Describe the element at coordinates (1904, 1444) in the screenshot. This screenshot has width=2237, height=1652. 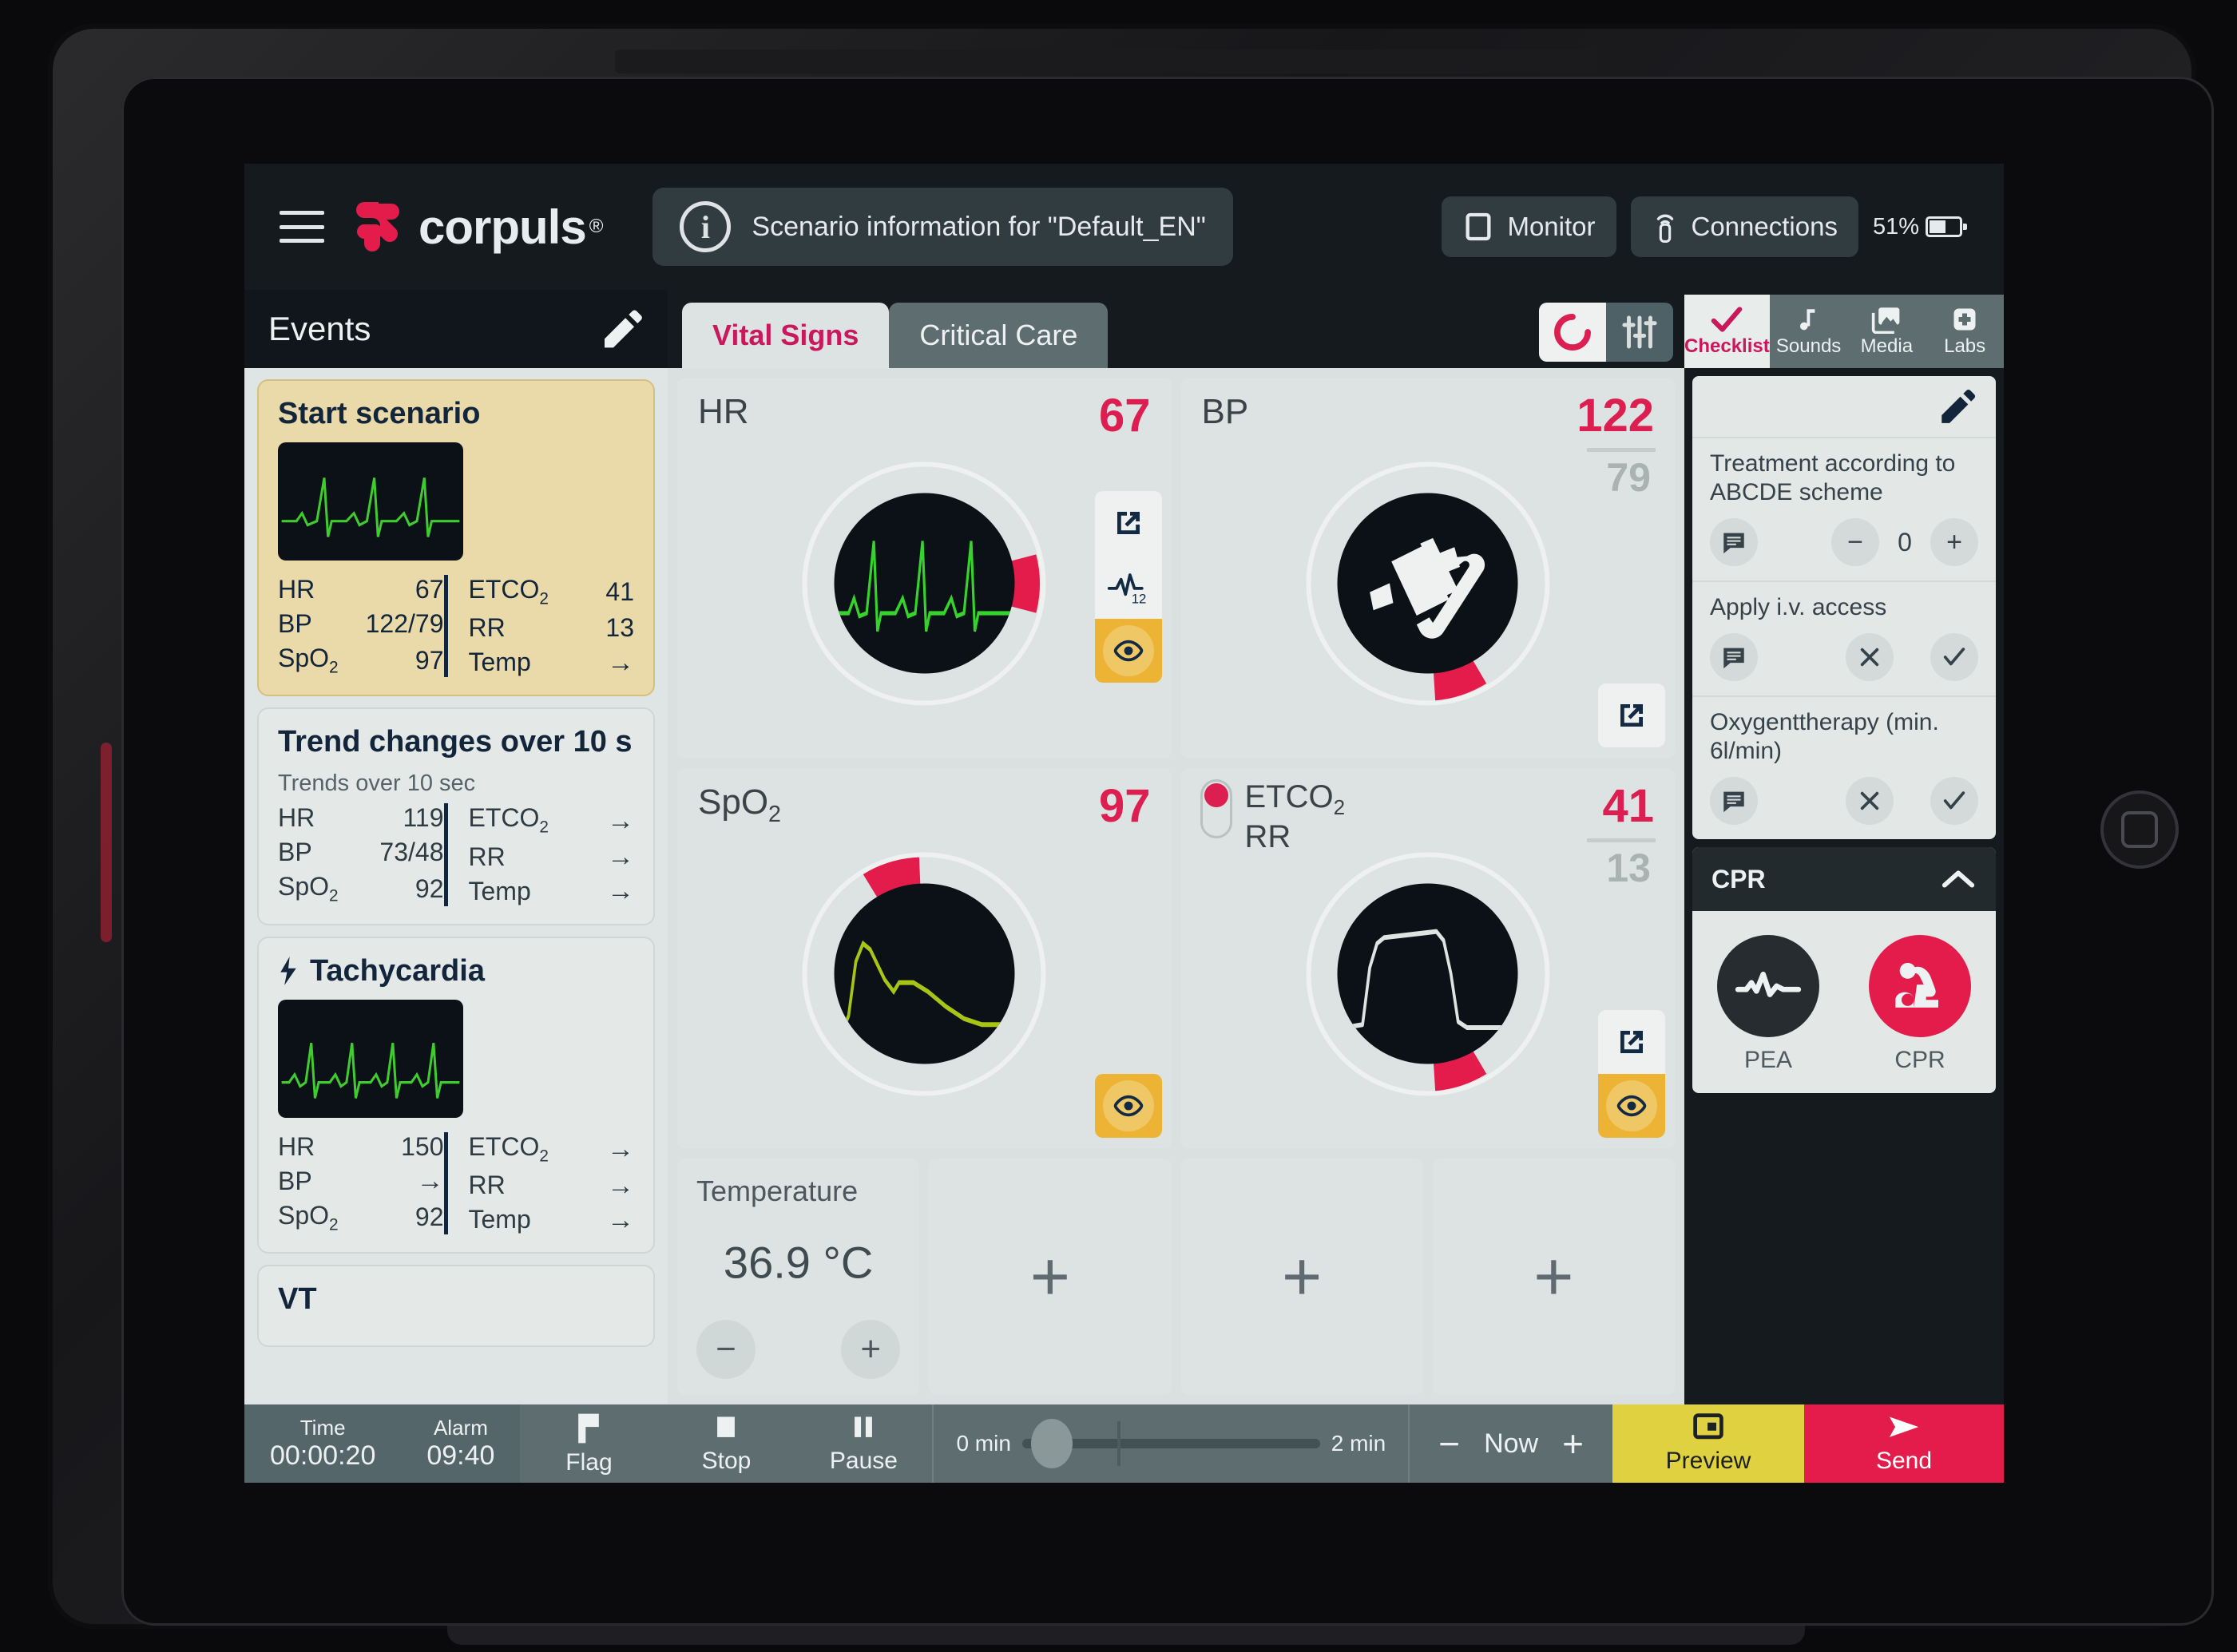
I see `send-button: Send` at that location.